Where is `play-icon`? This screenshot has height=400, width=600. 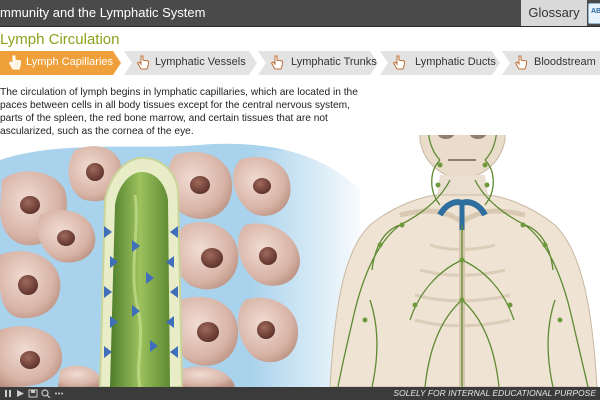
play-icon is located at coordinates (20, 393).